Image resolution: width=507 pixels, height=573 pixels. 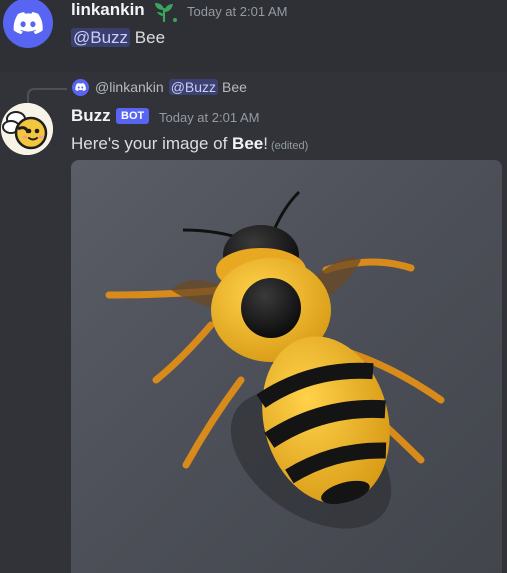 I want to click on username: Buzz, so click(x=91, y=116).